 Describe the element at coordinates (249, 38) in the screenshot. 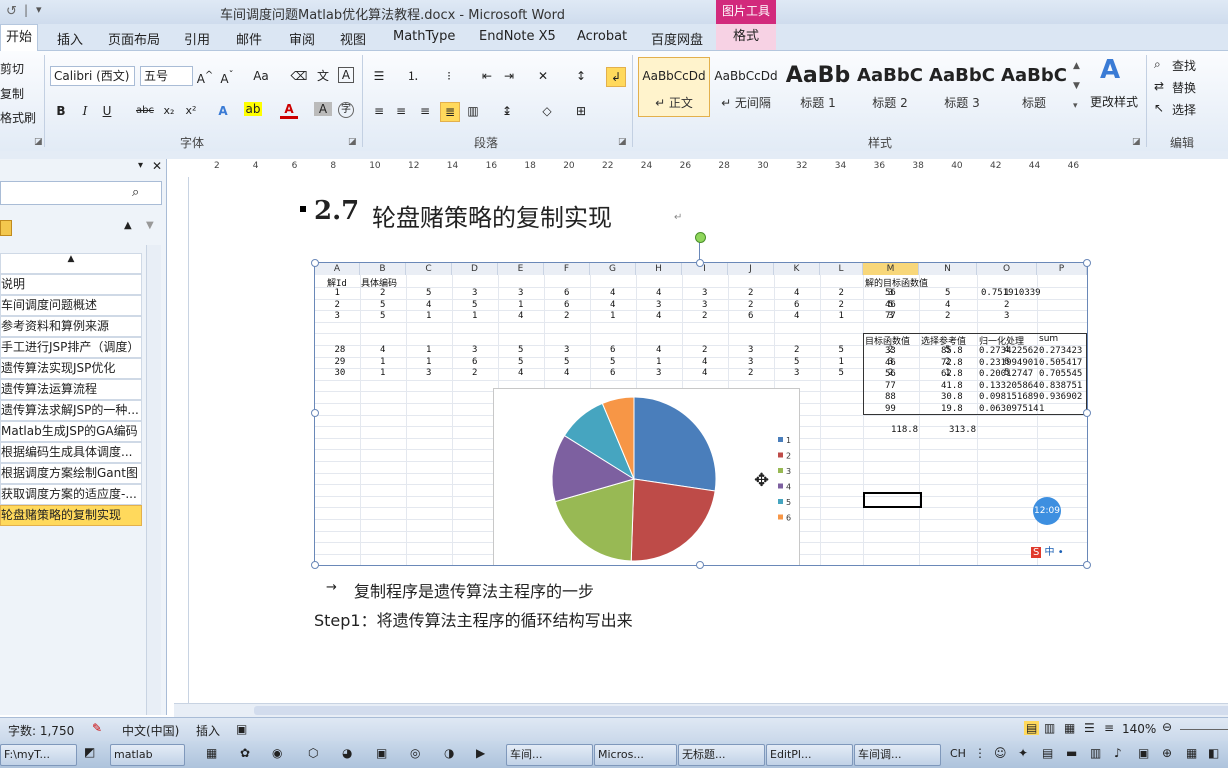

I see `tab-mailings: 邮件` at that location.